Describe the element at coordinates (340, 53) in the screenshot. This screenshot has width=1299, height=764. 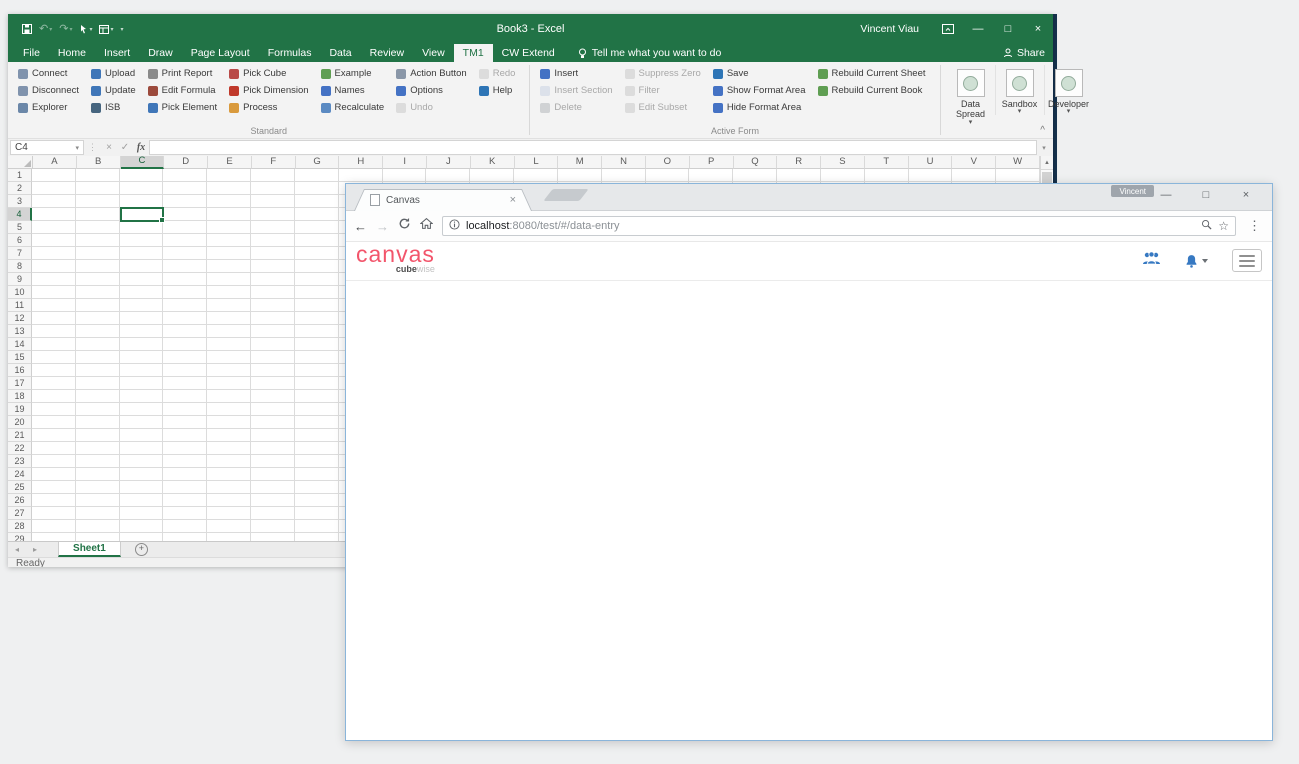
I see `ribbon-tab-data: Data` at that location.